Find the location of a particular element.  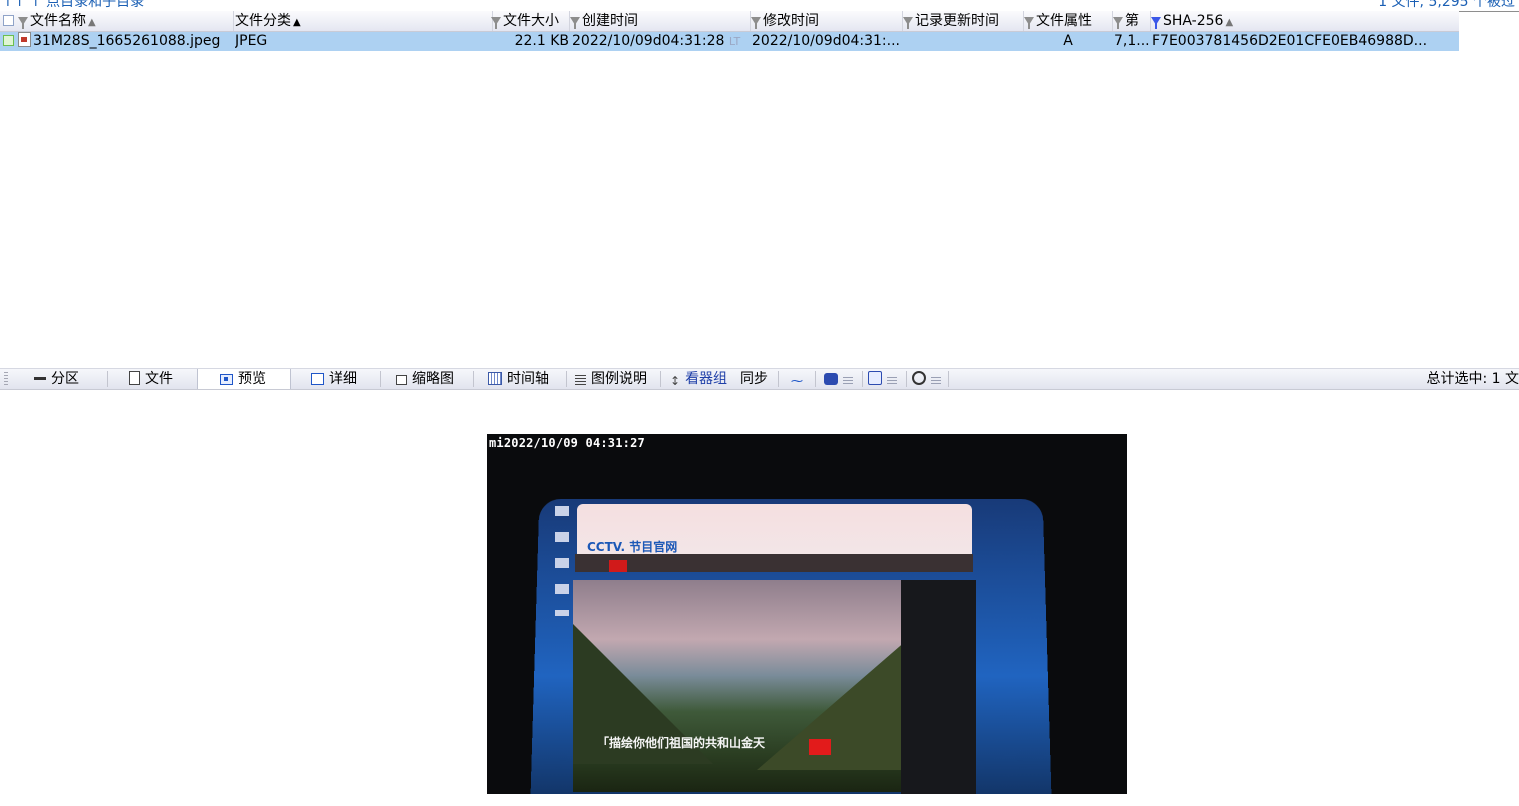

network-icon is located at coordinates (875, 378).